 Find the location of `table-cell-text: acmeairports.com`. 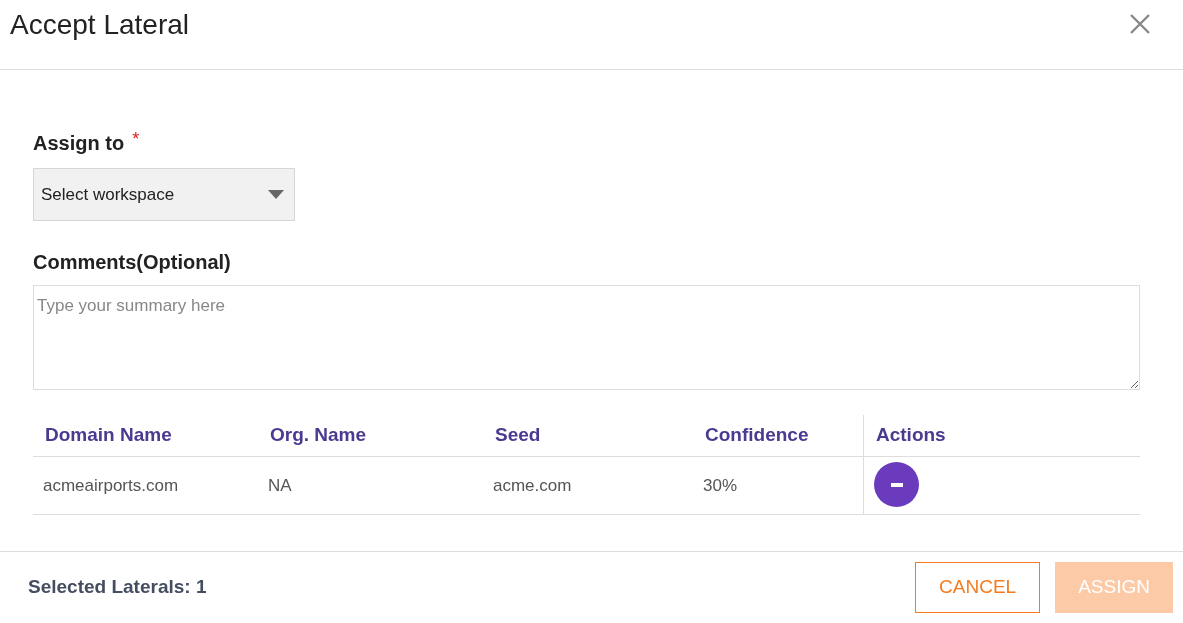

table-cell-text: acmeairports.com is located at coordinates (111, 485).